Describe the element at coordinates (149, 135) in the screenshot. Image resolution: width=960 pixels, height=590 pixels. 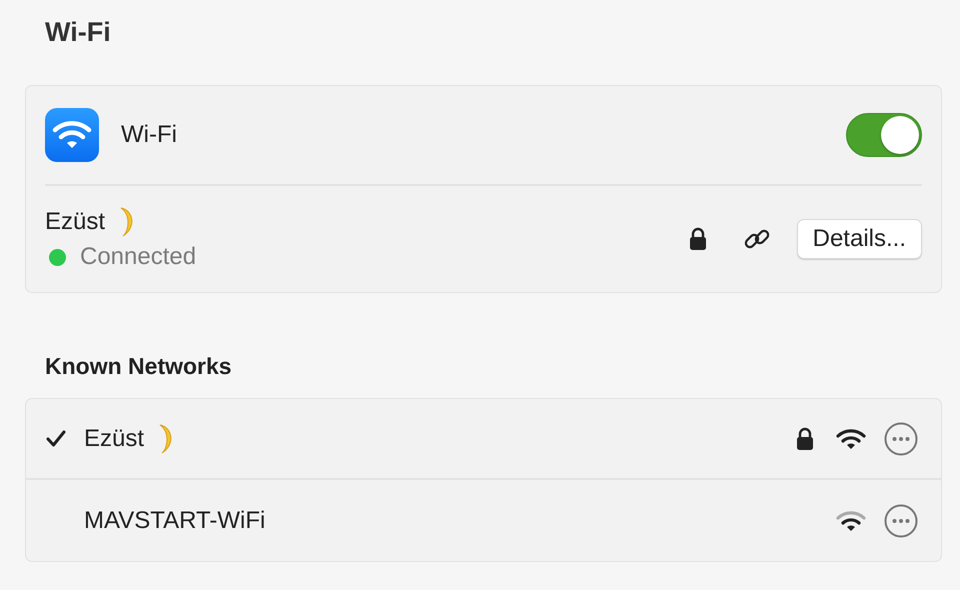
I see `wifi-label: Wi-Fi` at that location.